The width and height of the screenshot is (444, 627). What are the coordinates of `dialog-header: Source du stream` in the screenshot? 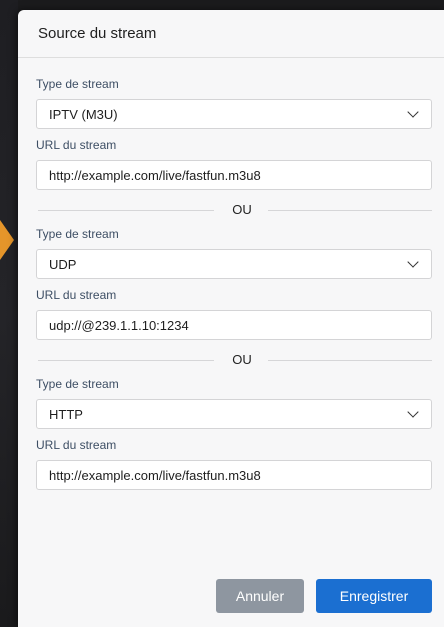 It's located at (231, 34).